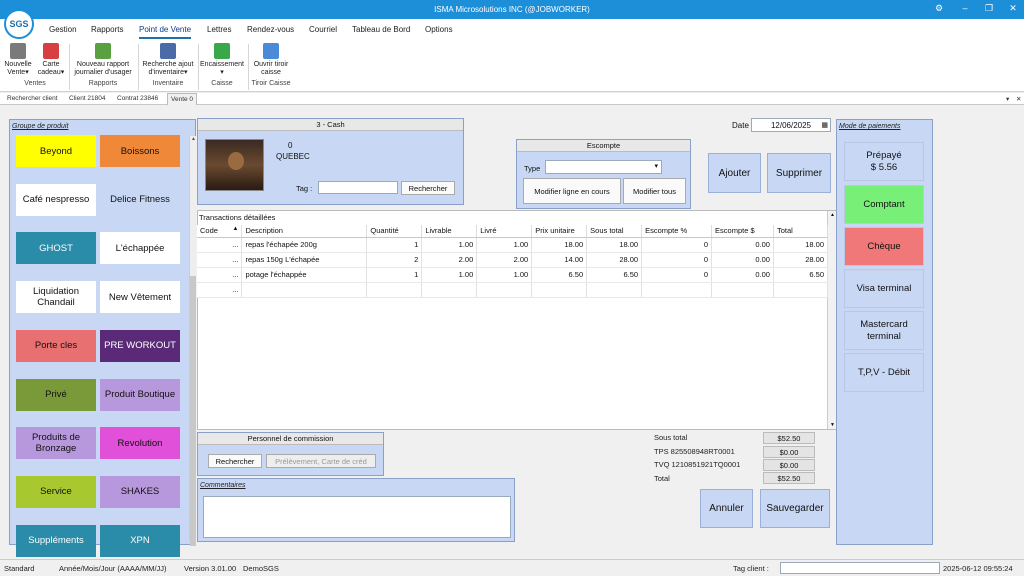 Image resolution: width=1024 pixels, height=576 pixels. Describe the element at coordinates (235, 461) in the screenshot. I see `commission-search-button: Rechercher` at that location.